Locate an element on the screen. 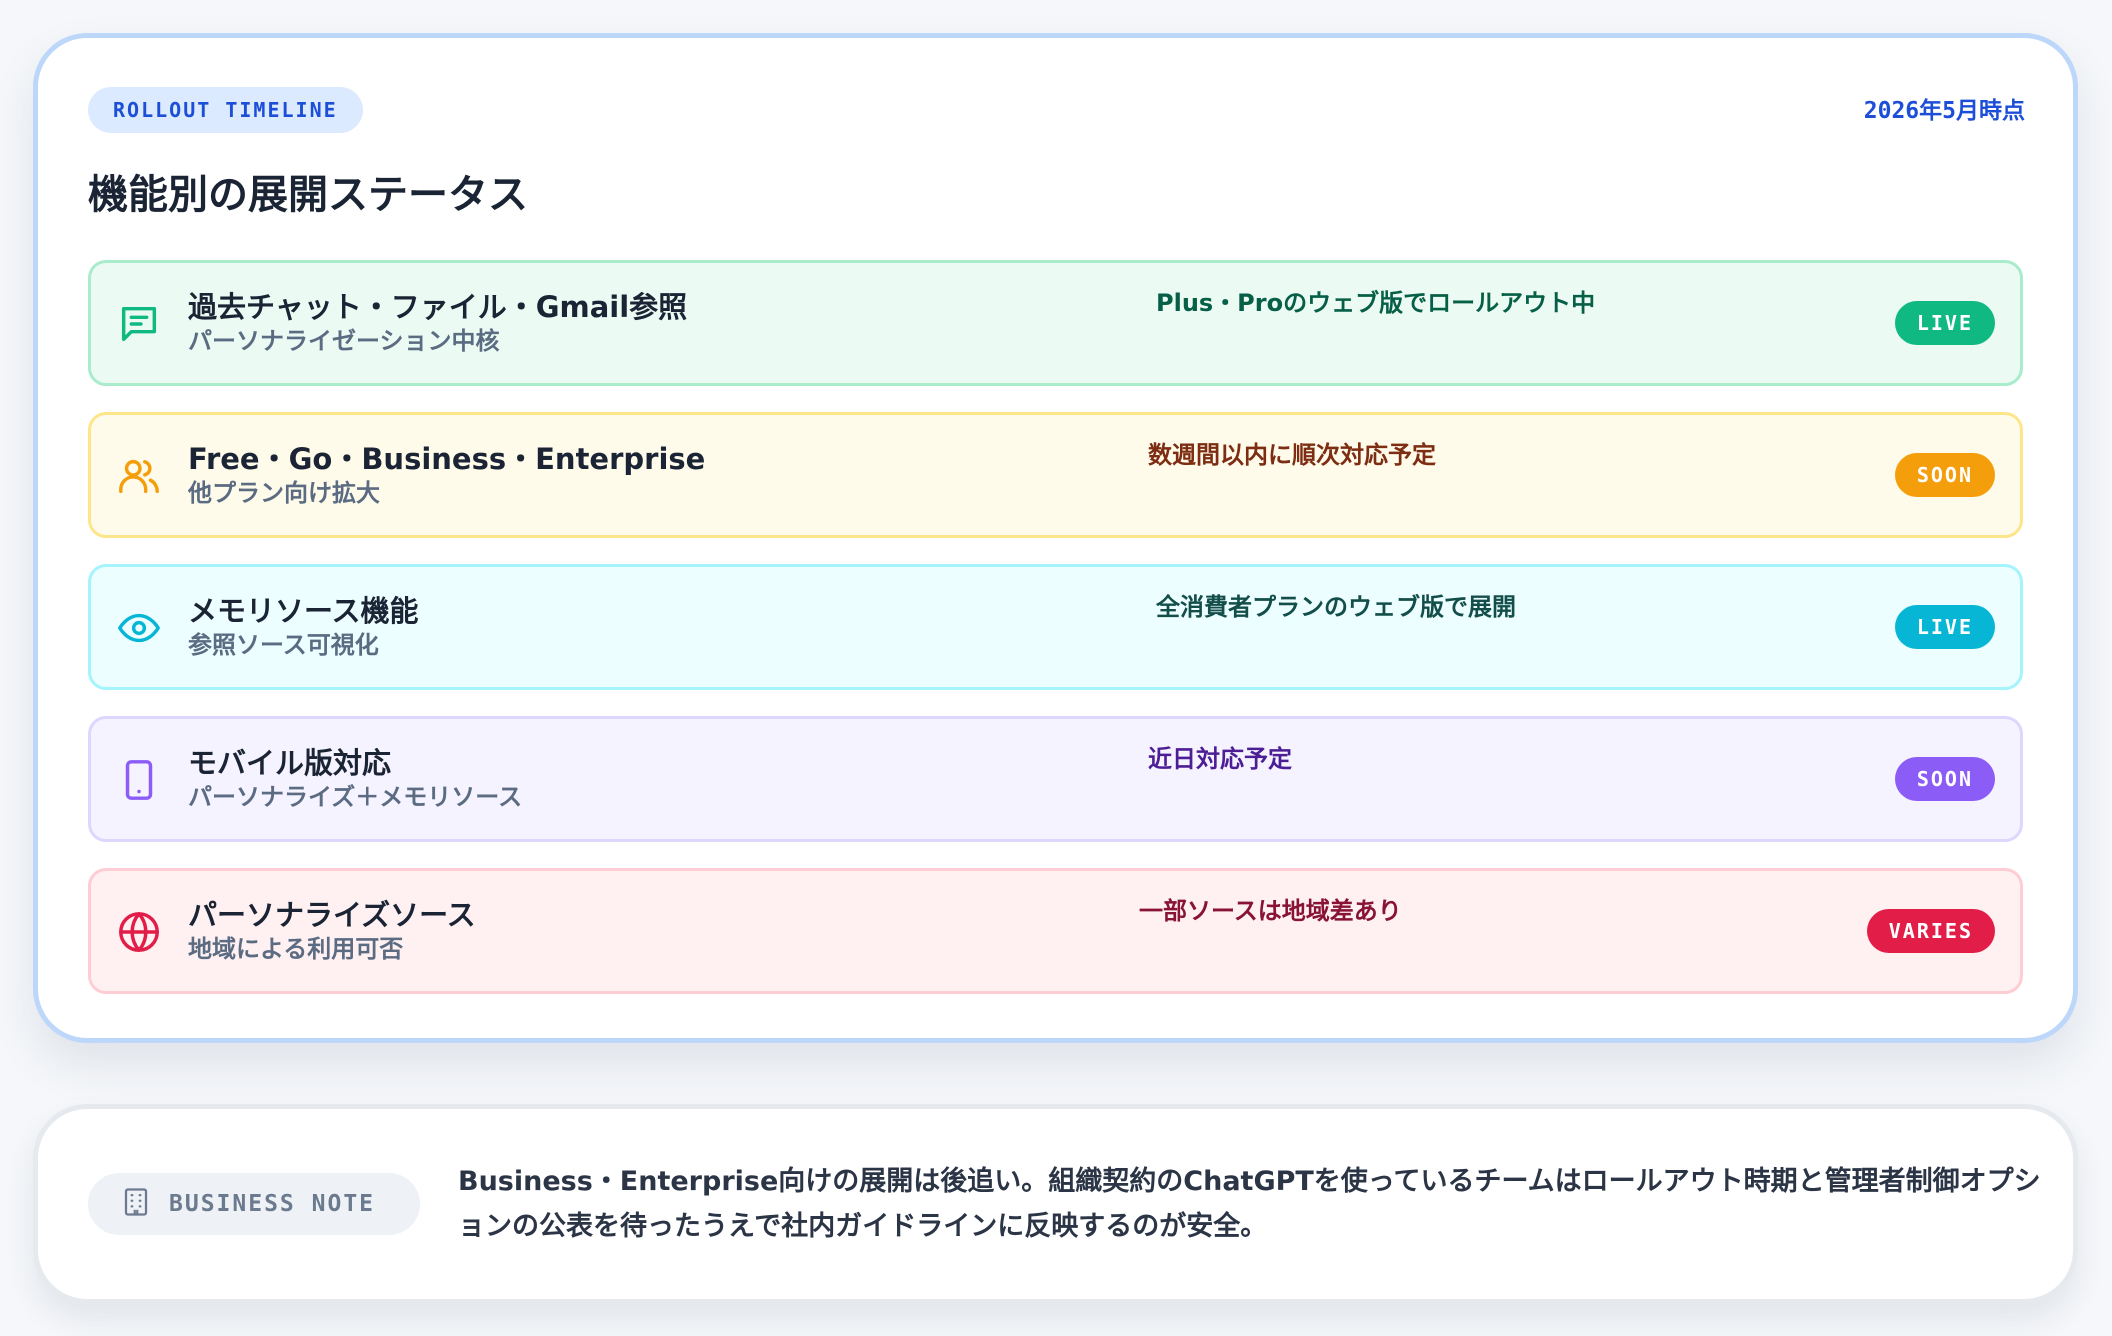 This screenshot has height=1336, width=2112. feature-status: 数週間以内に順次対応予定 is located at coordinates (1292, 455).